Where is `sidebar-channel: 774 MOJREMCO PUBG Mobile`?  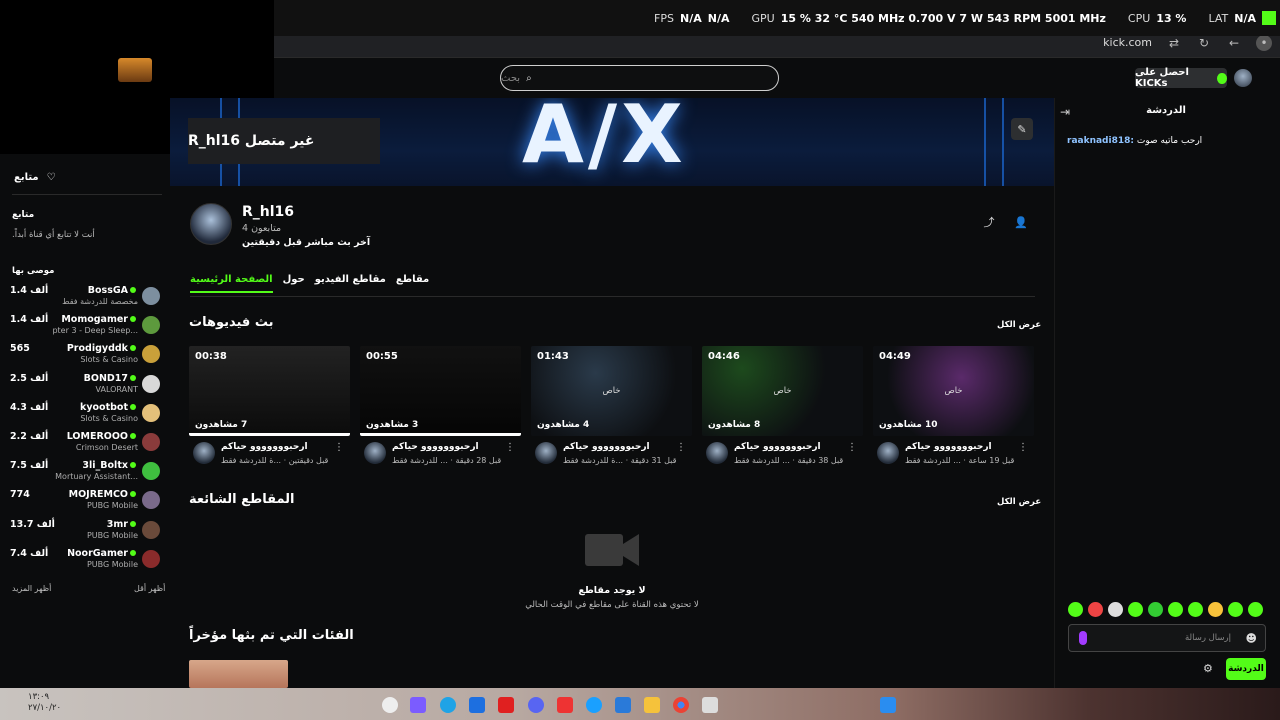 sidebar-channel: 774 MOJREMCO PUBG Mobile is located at coordinates (86, 502).